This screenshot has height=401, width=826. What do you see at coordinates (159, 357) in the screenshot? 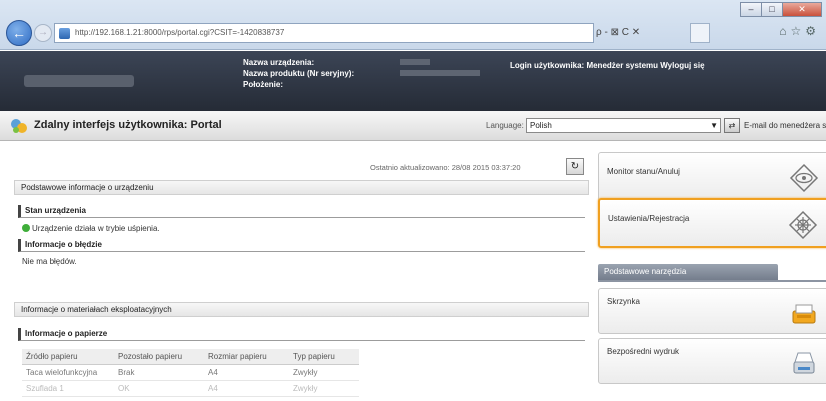
I see `column-header: Pozostało papieru` at bounding box center [159, 357].